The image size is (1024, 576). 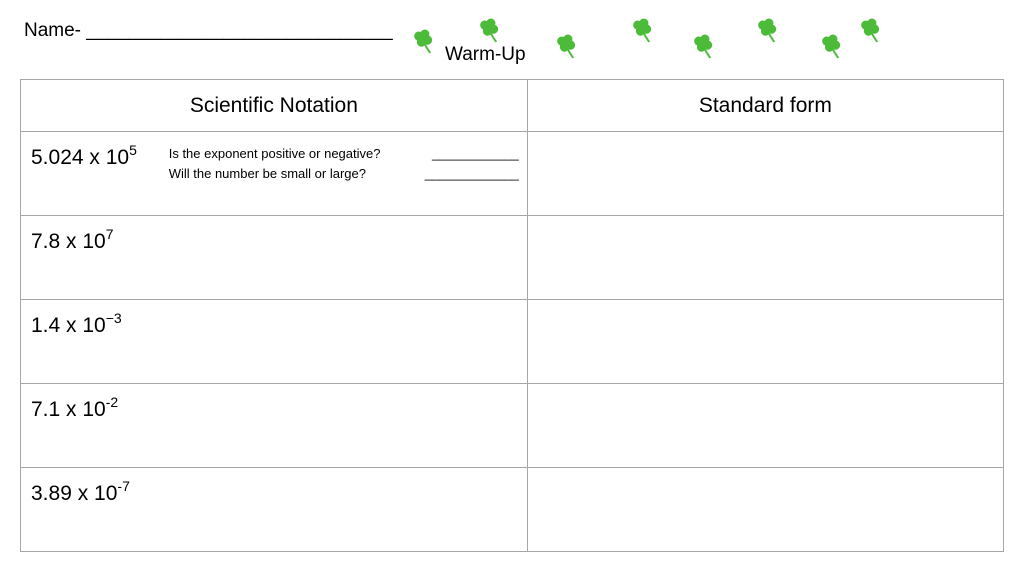 I want to click on scientific-expression: 7.1 x 10-2, so click(x=74, y=408).